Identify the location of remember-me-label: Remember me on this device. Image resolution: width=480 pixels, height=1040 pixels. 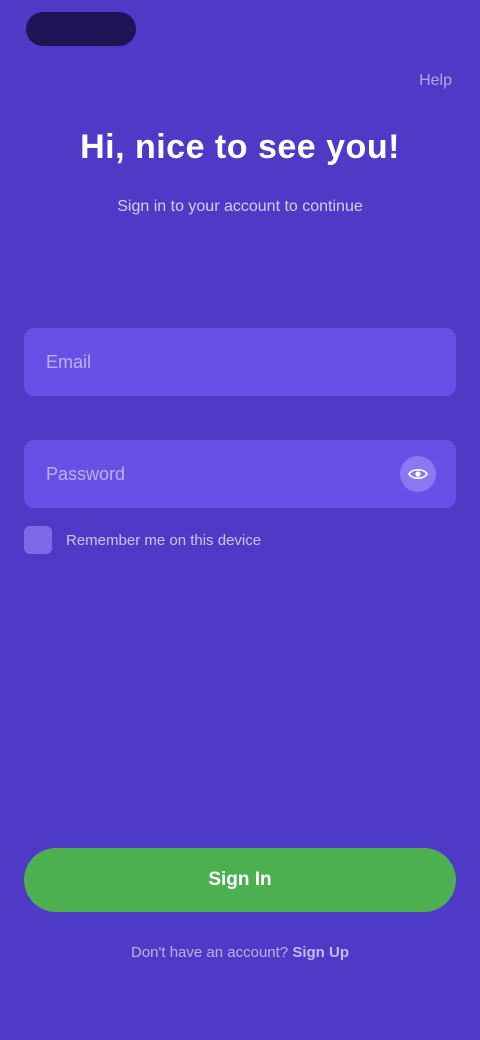
(164, 540).